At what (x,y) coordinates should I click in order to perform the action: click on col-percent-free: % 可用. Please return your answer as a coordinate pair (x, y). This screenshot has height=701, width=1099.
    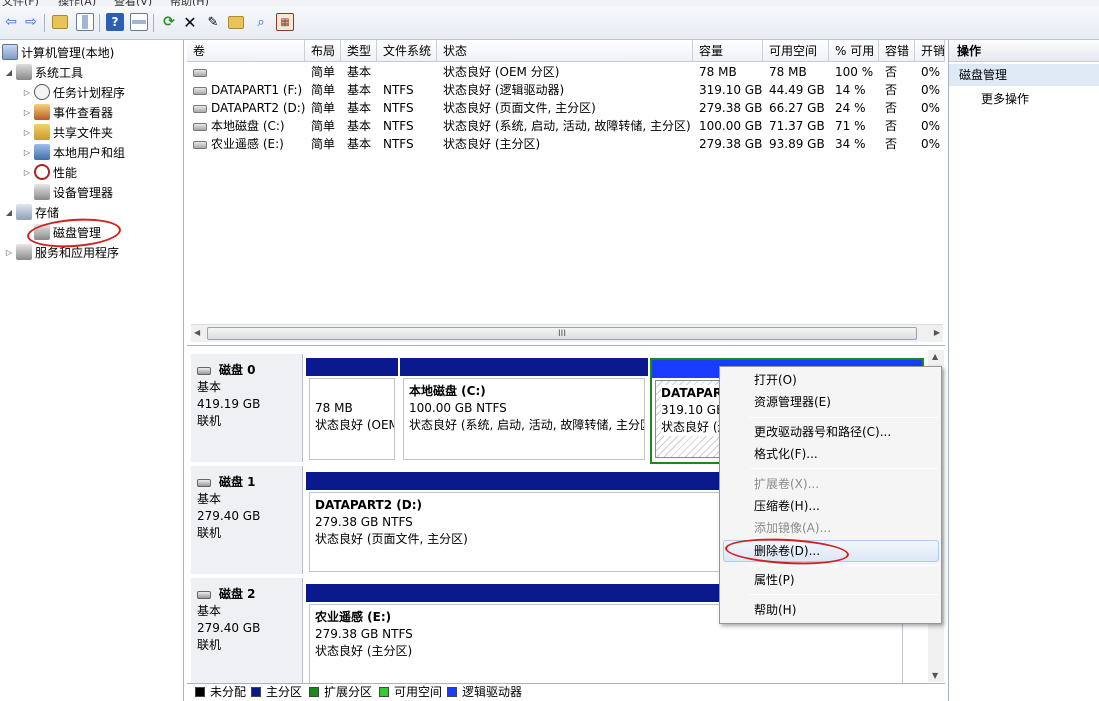
    Looking at the image, I should click on (854, 51).